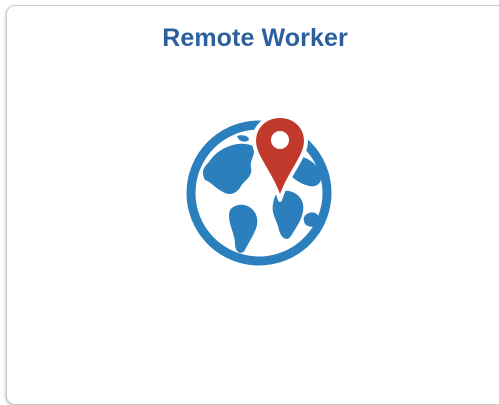 The height and width of the screenshot is (405, 499). Describe the element at coordinates (259, 190) in the screenshot. I see `globe-location-pin-icon` at that location.